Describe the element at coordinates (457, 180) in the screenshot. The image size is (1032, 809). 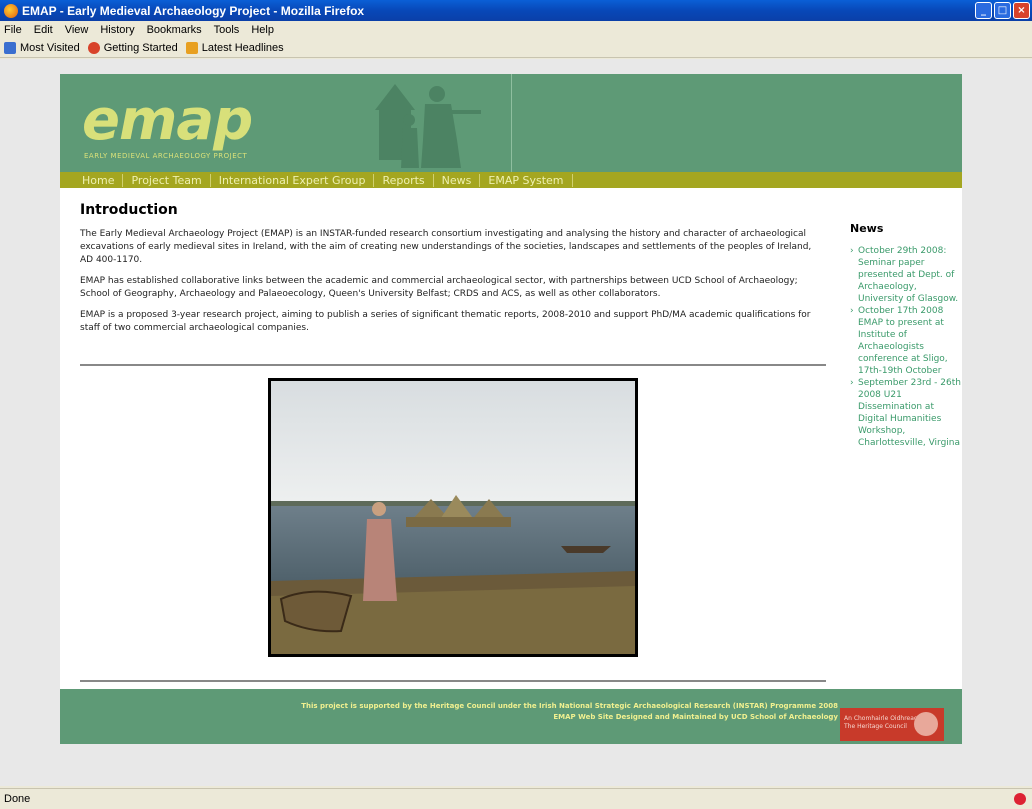
I see `nav-news: News` at that location.